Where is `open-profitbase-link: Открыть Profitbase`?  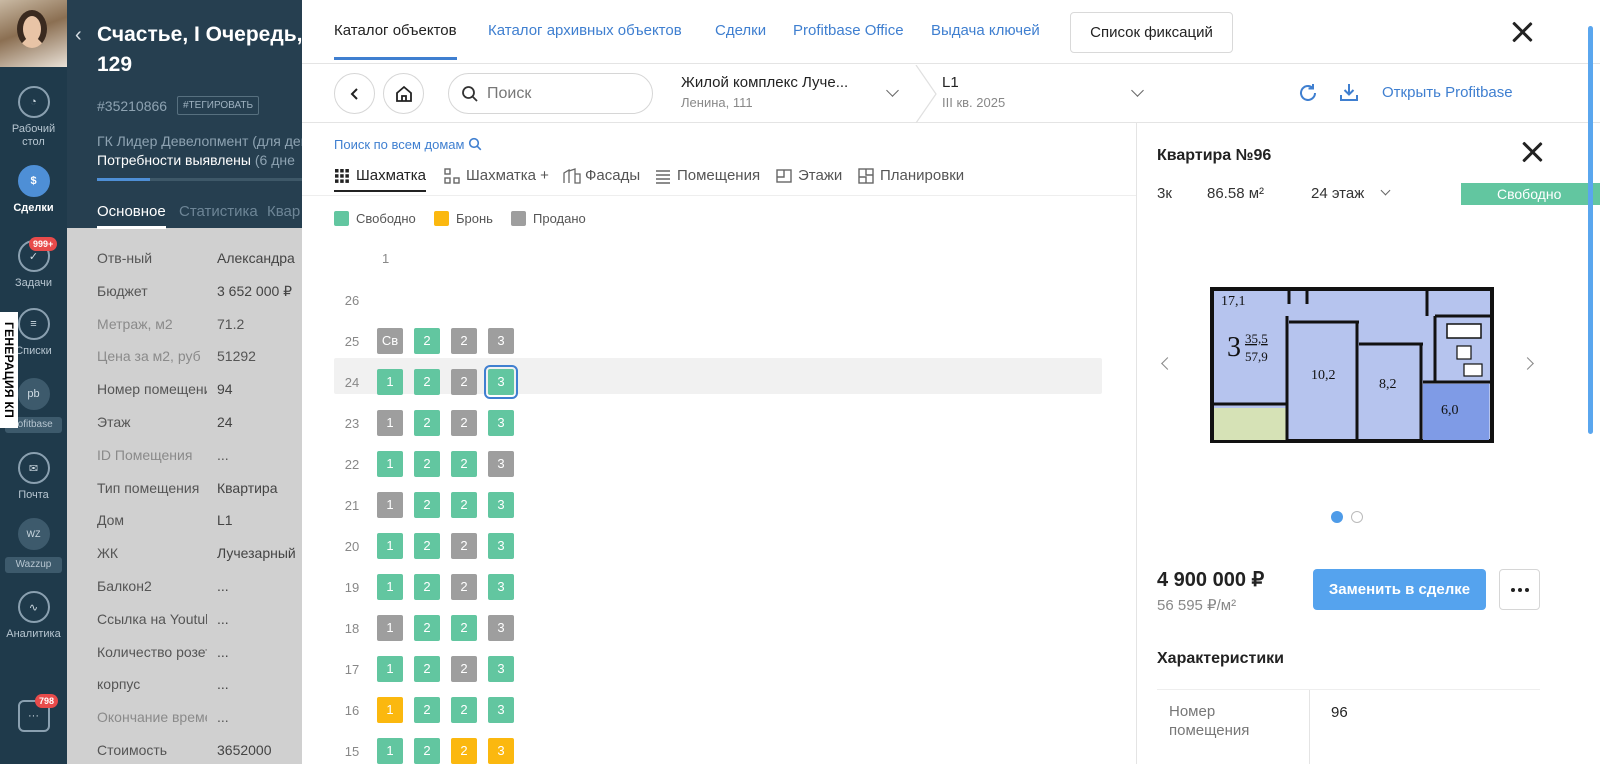 open-profitbase-link: Открыть Profitbase is located at coordinates (1447, 92).